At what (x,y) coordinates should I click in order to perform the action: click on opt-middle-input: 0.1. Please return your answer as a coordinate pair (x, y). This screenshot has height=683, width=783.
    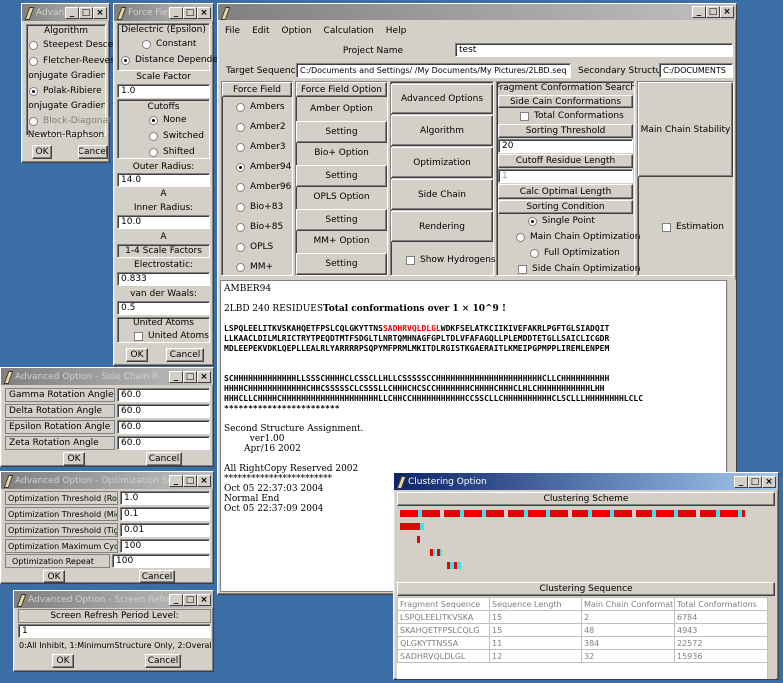
    Looking at the image, I should click on (165, 514).